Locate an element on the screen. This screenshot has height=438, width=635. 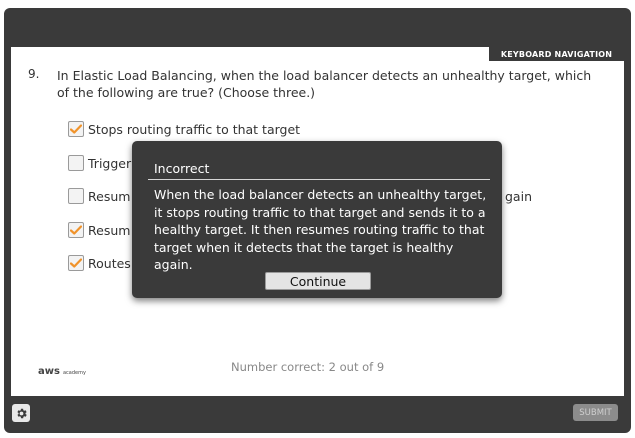
answer-option-2: Trigger is located at coordinates (99, 163).